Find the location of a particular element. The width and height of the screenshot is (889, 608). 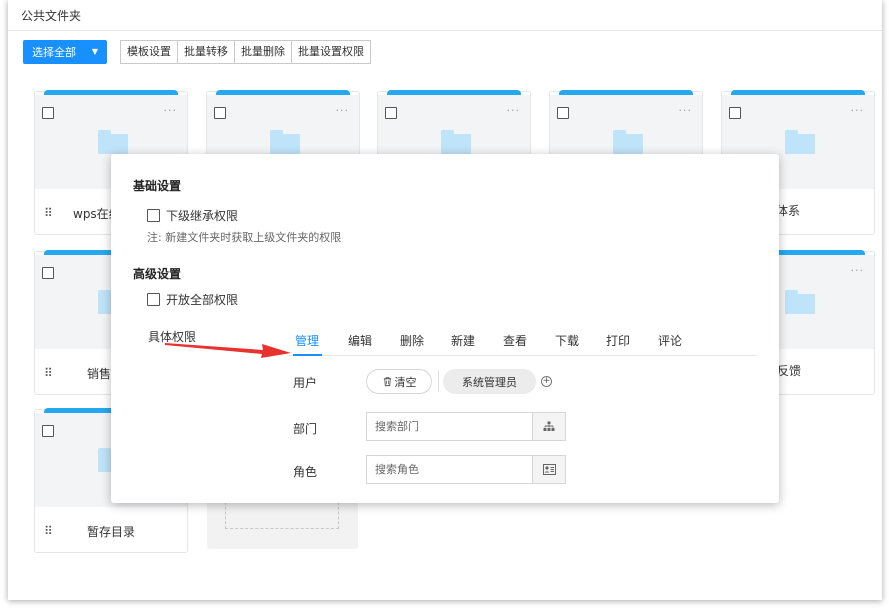

role-field-label: 角色 is located at coordinates (305, 472).